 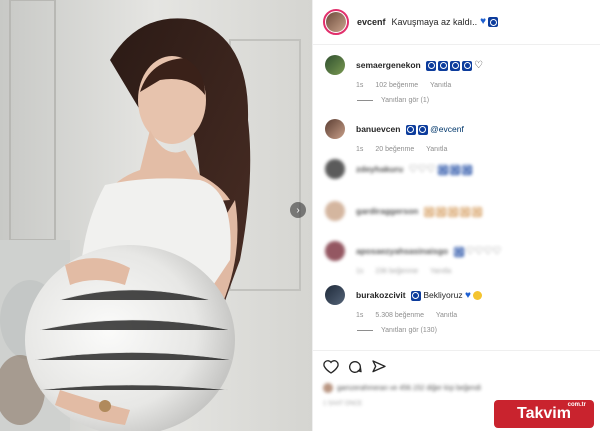 I want to click on comment-body: Bekliyoruz, so click(x=443, y=295).